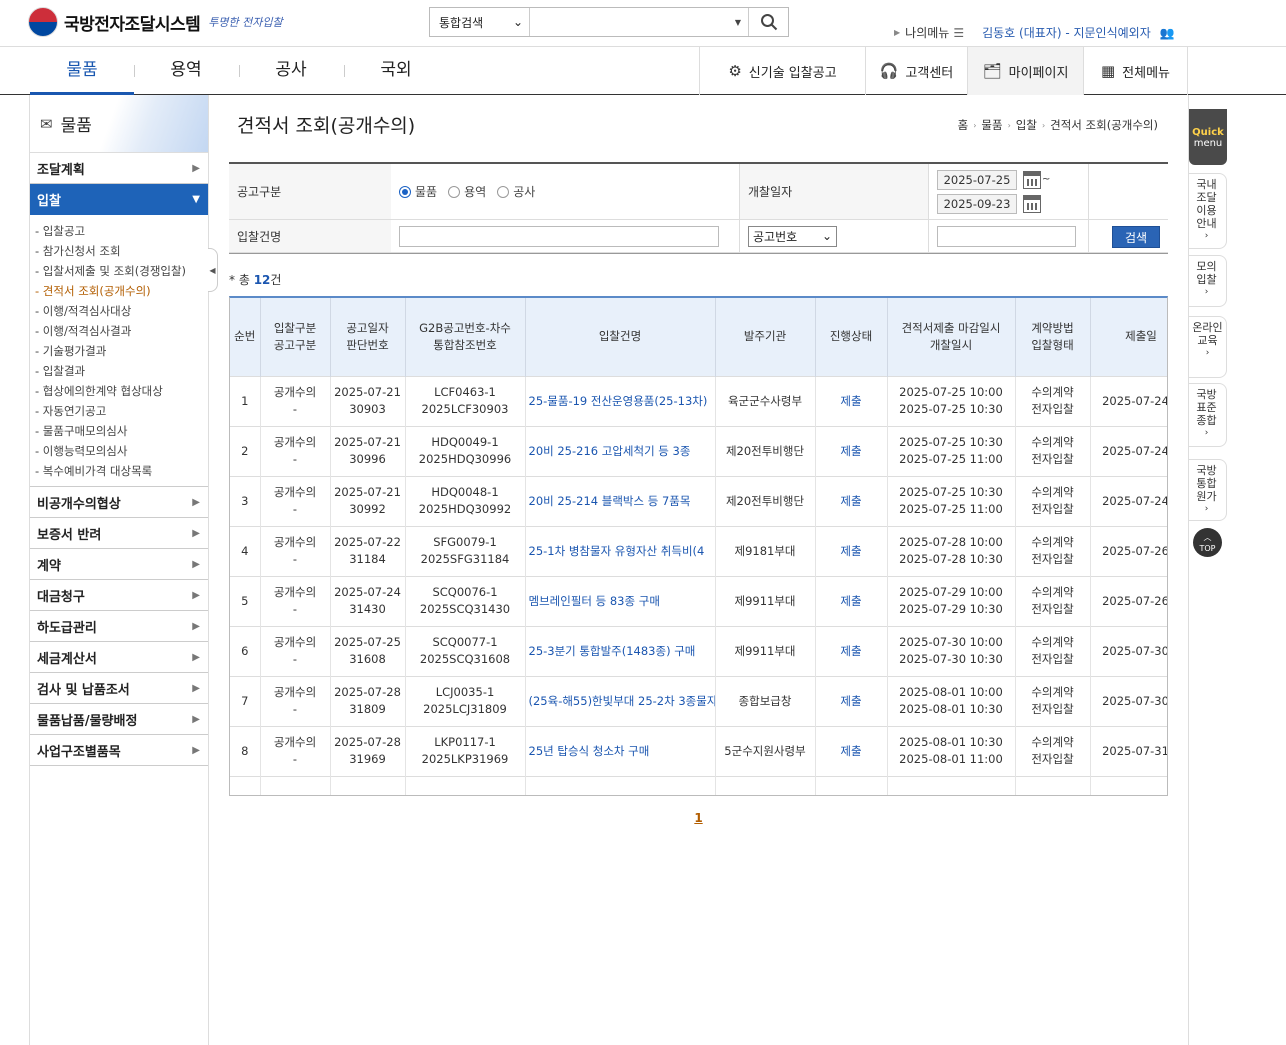 Image resolution: width=1286 pixels, height=1045 pixels. Describe the element at coordinates (119, 719) in the screenshot. I see `side-menu-item: 물품납품/물량배정 ▶` at that location.